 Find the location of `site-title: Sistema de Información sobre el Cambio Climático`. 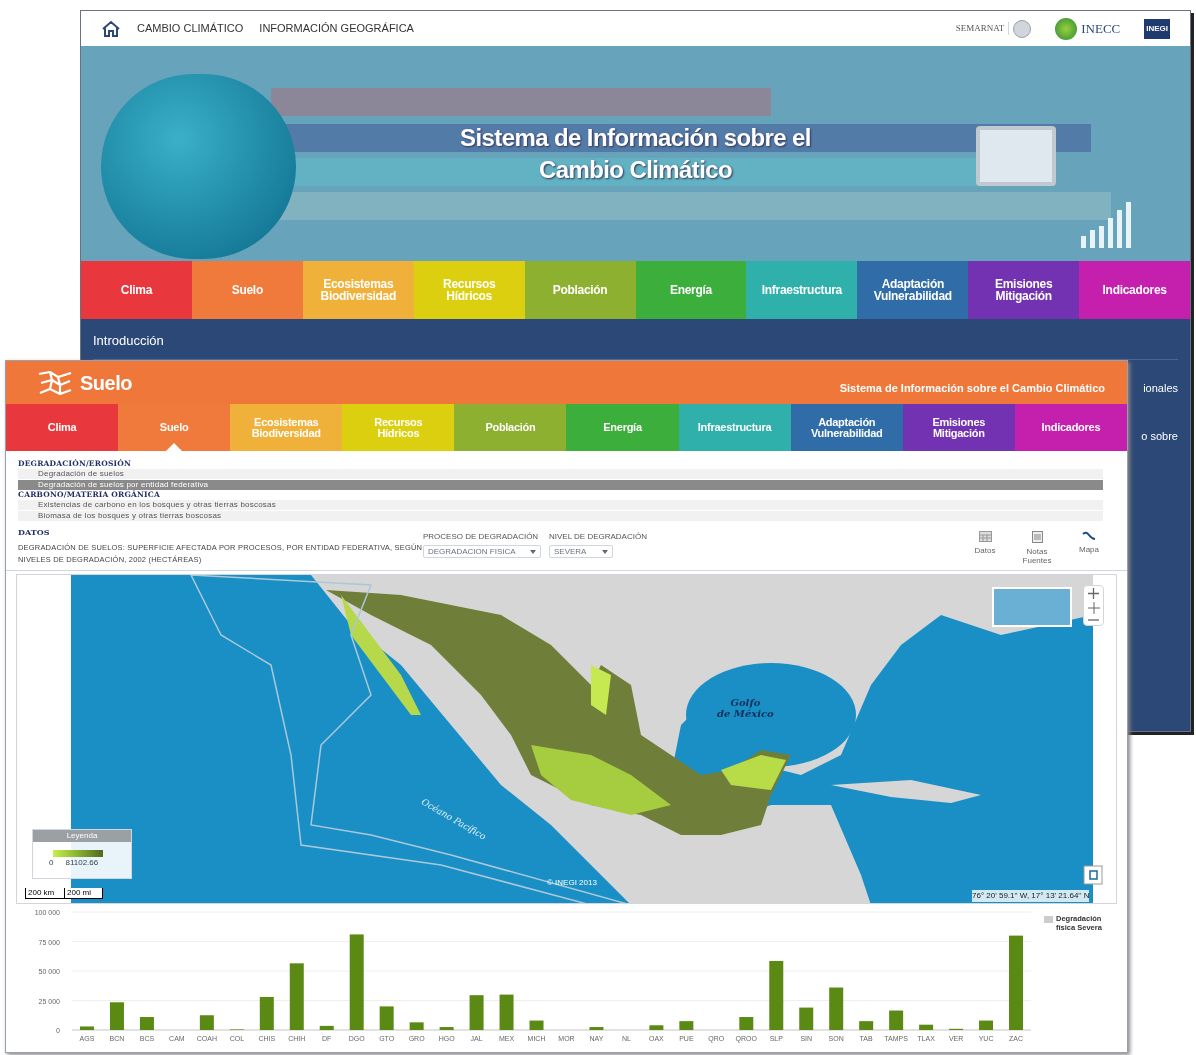

site-title: Sistema de Información sobre el Cambio Climático is located at coordinates (972, 388).